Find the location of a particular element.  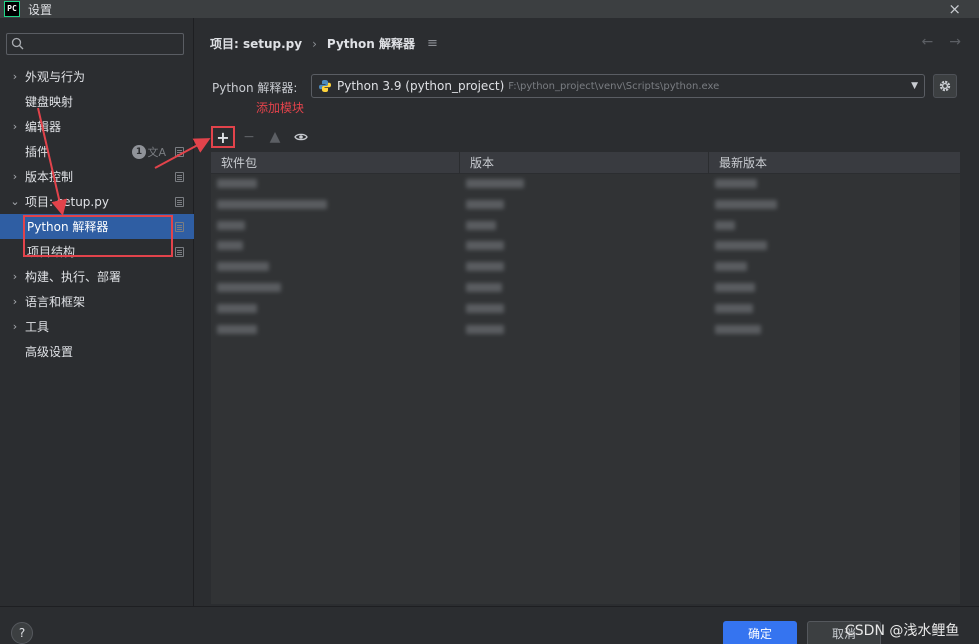

show-early-releases-button is located at coordinates (301, 137).